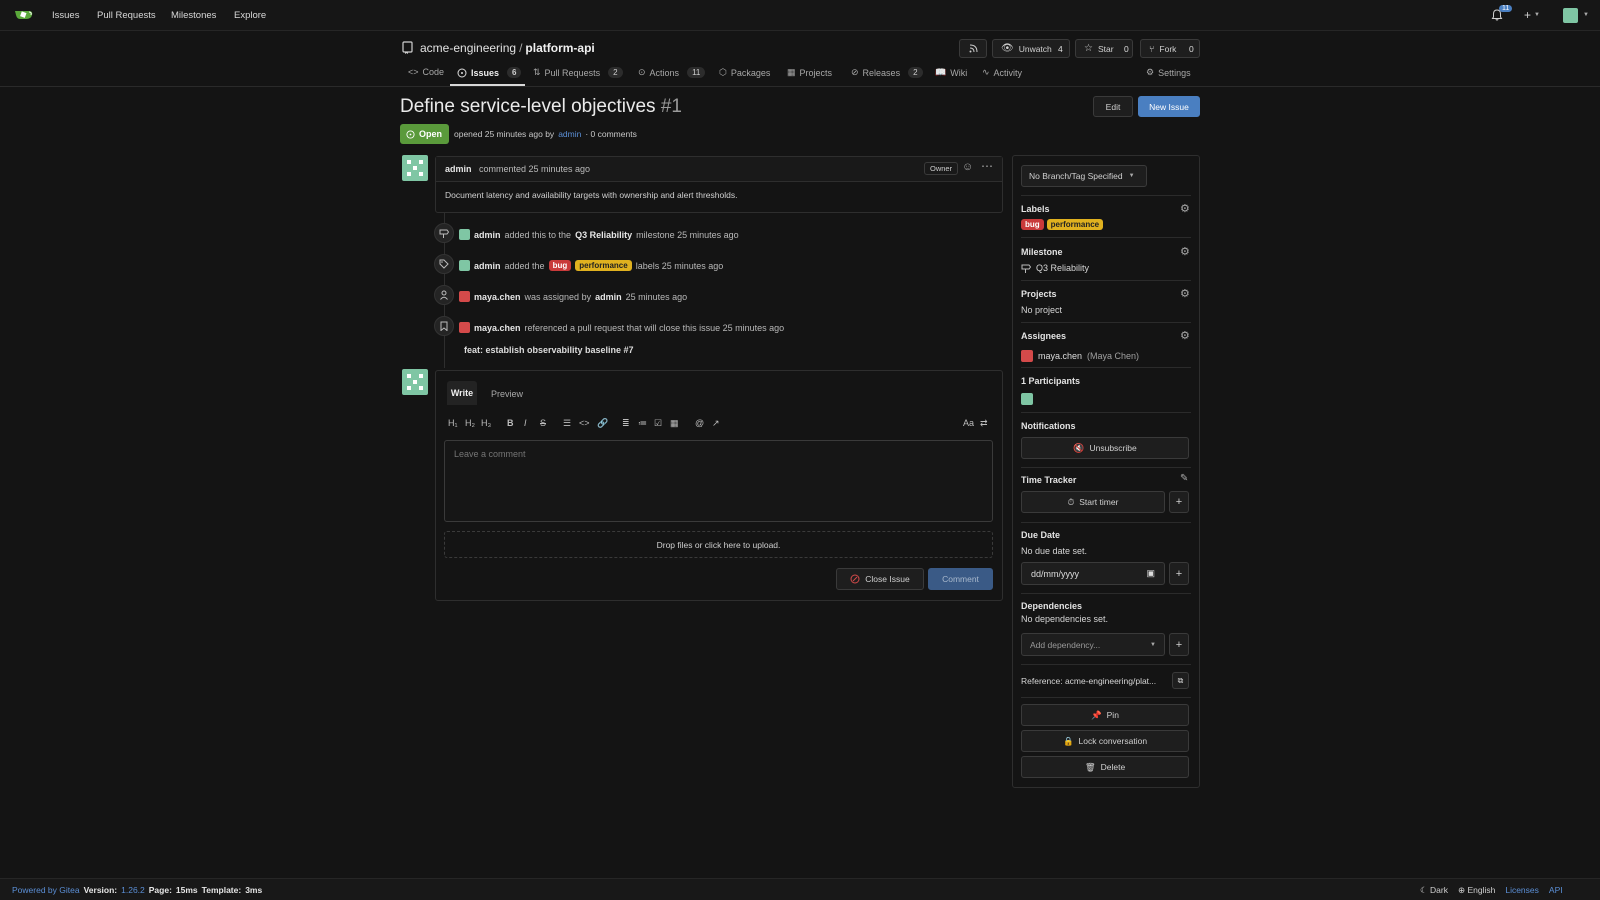 The height and width of the screenshot is (900, 1600). I want to click on version-link: 1.26.2, so click(133, 890).